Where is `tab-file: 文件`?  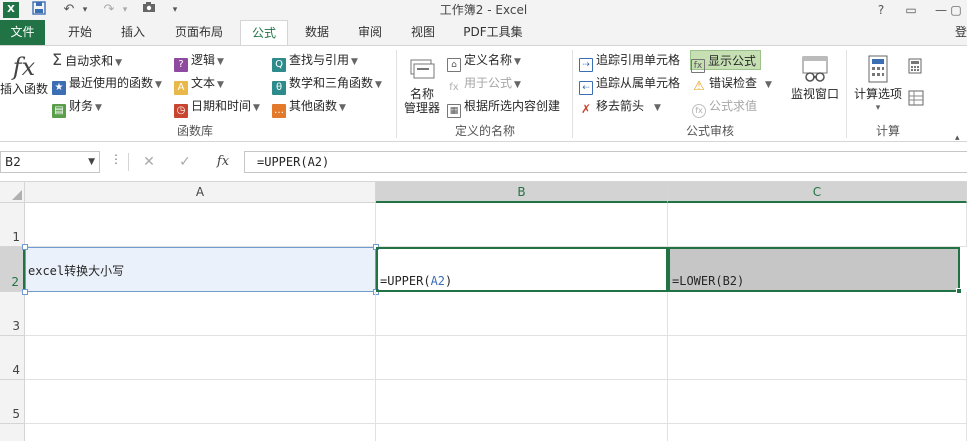 tab-file: 文件 is located at coordinates (22, 32).